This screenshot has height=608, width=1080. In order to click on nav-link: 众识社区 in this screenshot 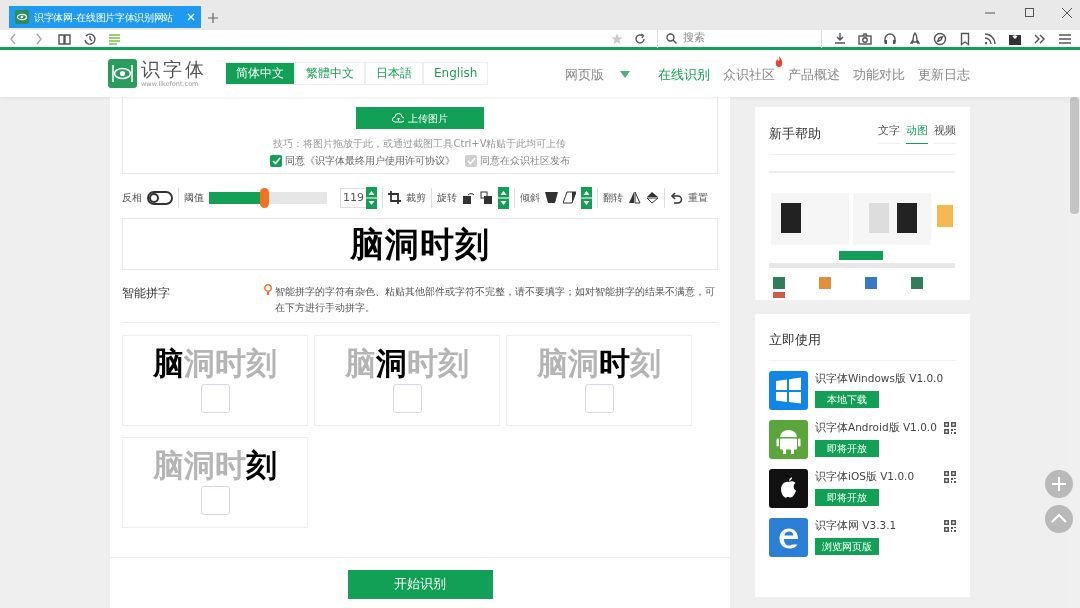, I will do `click(749, 74)`.